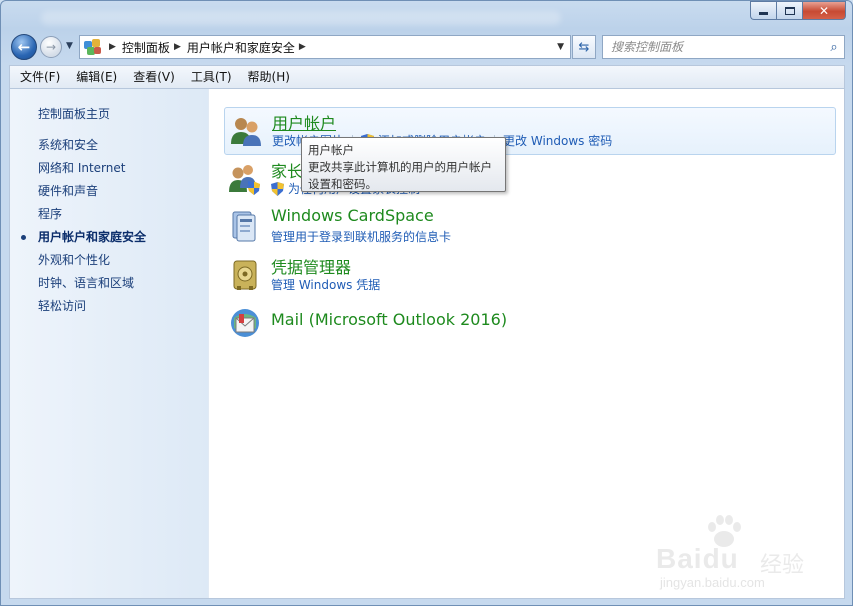  Describe the element at coordinates (269, 77) in the screenshot. I see `menu-help: 帮助(H)` at that location.